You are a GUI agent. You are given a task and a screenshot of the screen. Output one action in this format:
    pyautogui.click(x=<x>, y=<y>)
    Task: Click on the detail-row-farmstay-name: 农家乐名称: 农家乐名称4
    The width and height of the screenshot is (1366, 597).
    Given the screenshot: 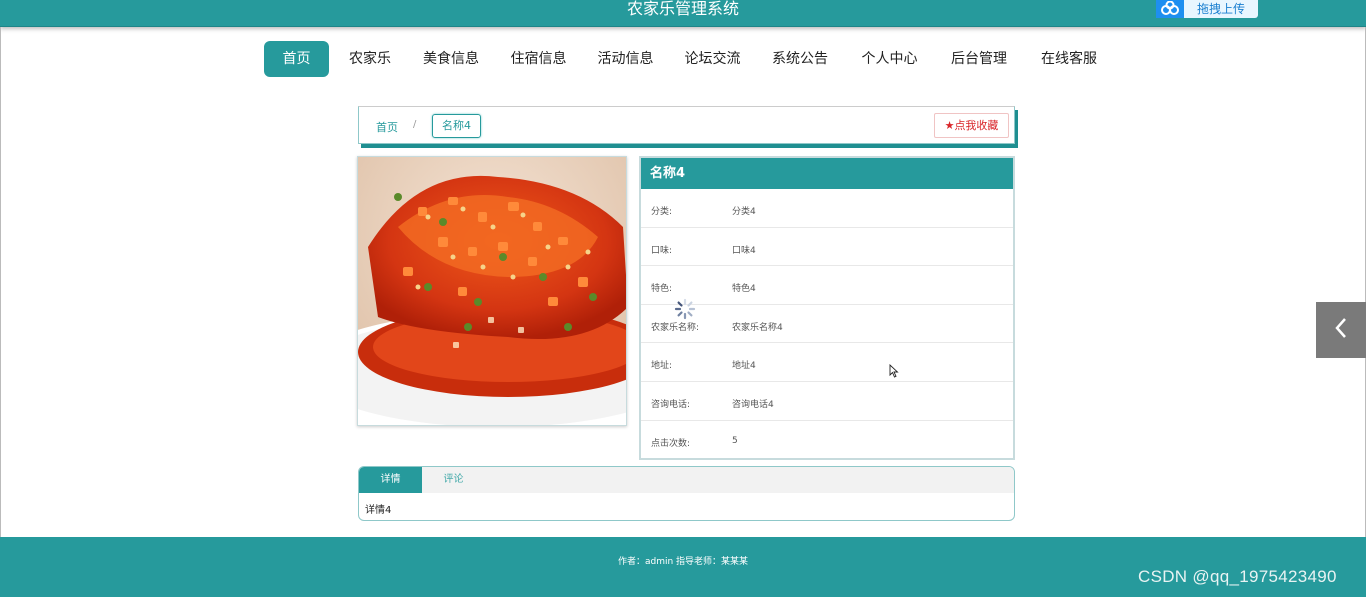 What is the action you would take?
    pyautogui.click(x=827, y=324)
    